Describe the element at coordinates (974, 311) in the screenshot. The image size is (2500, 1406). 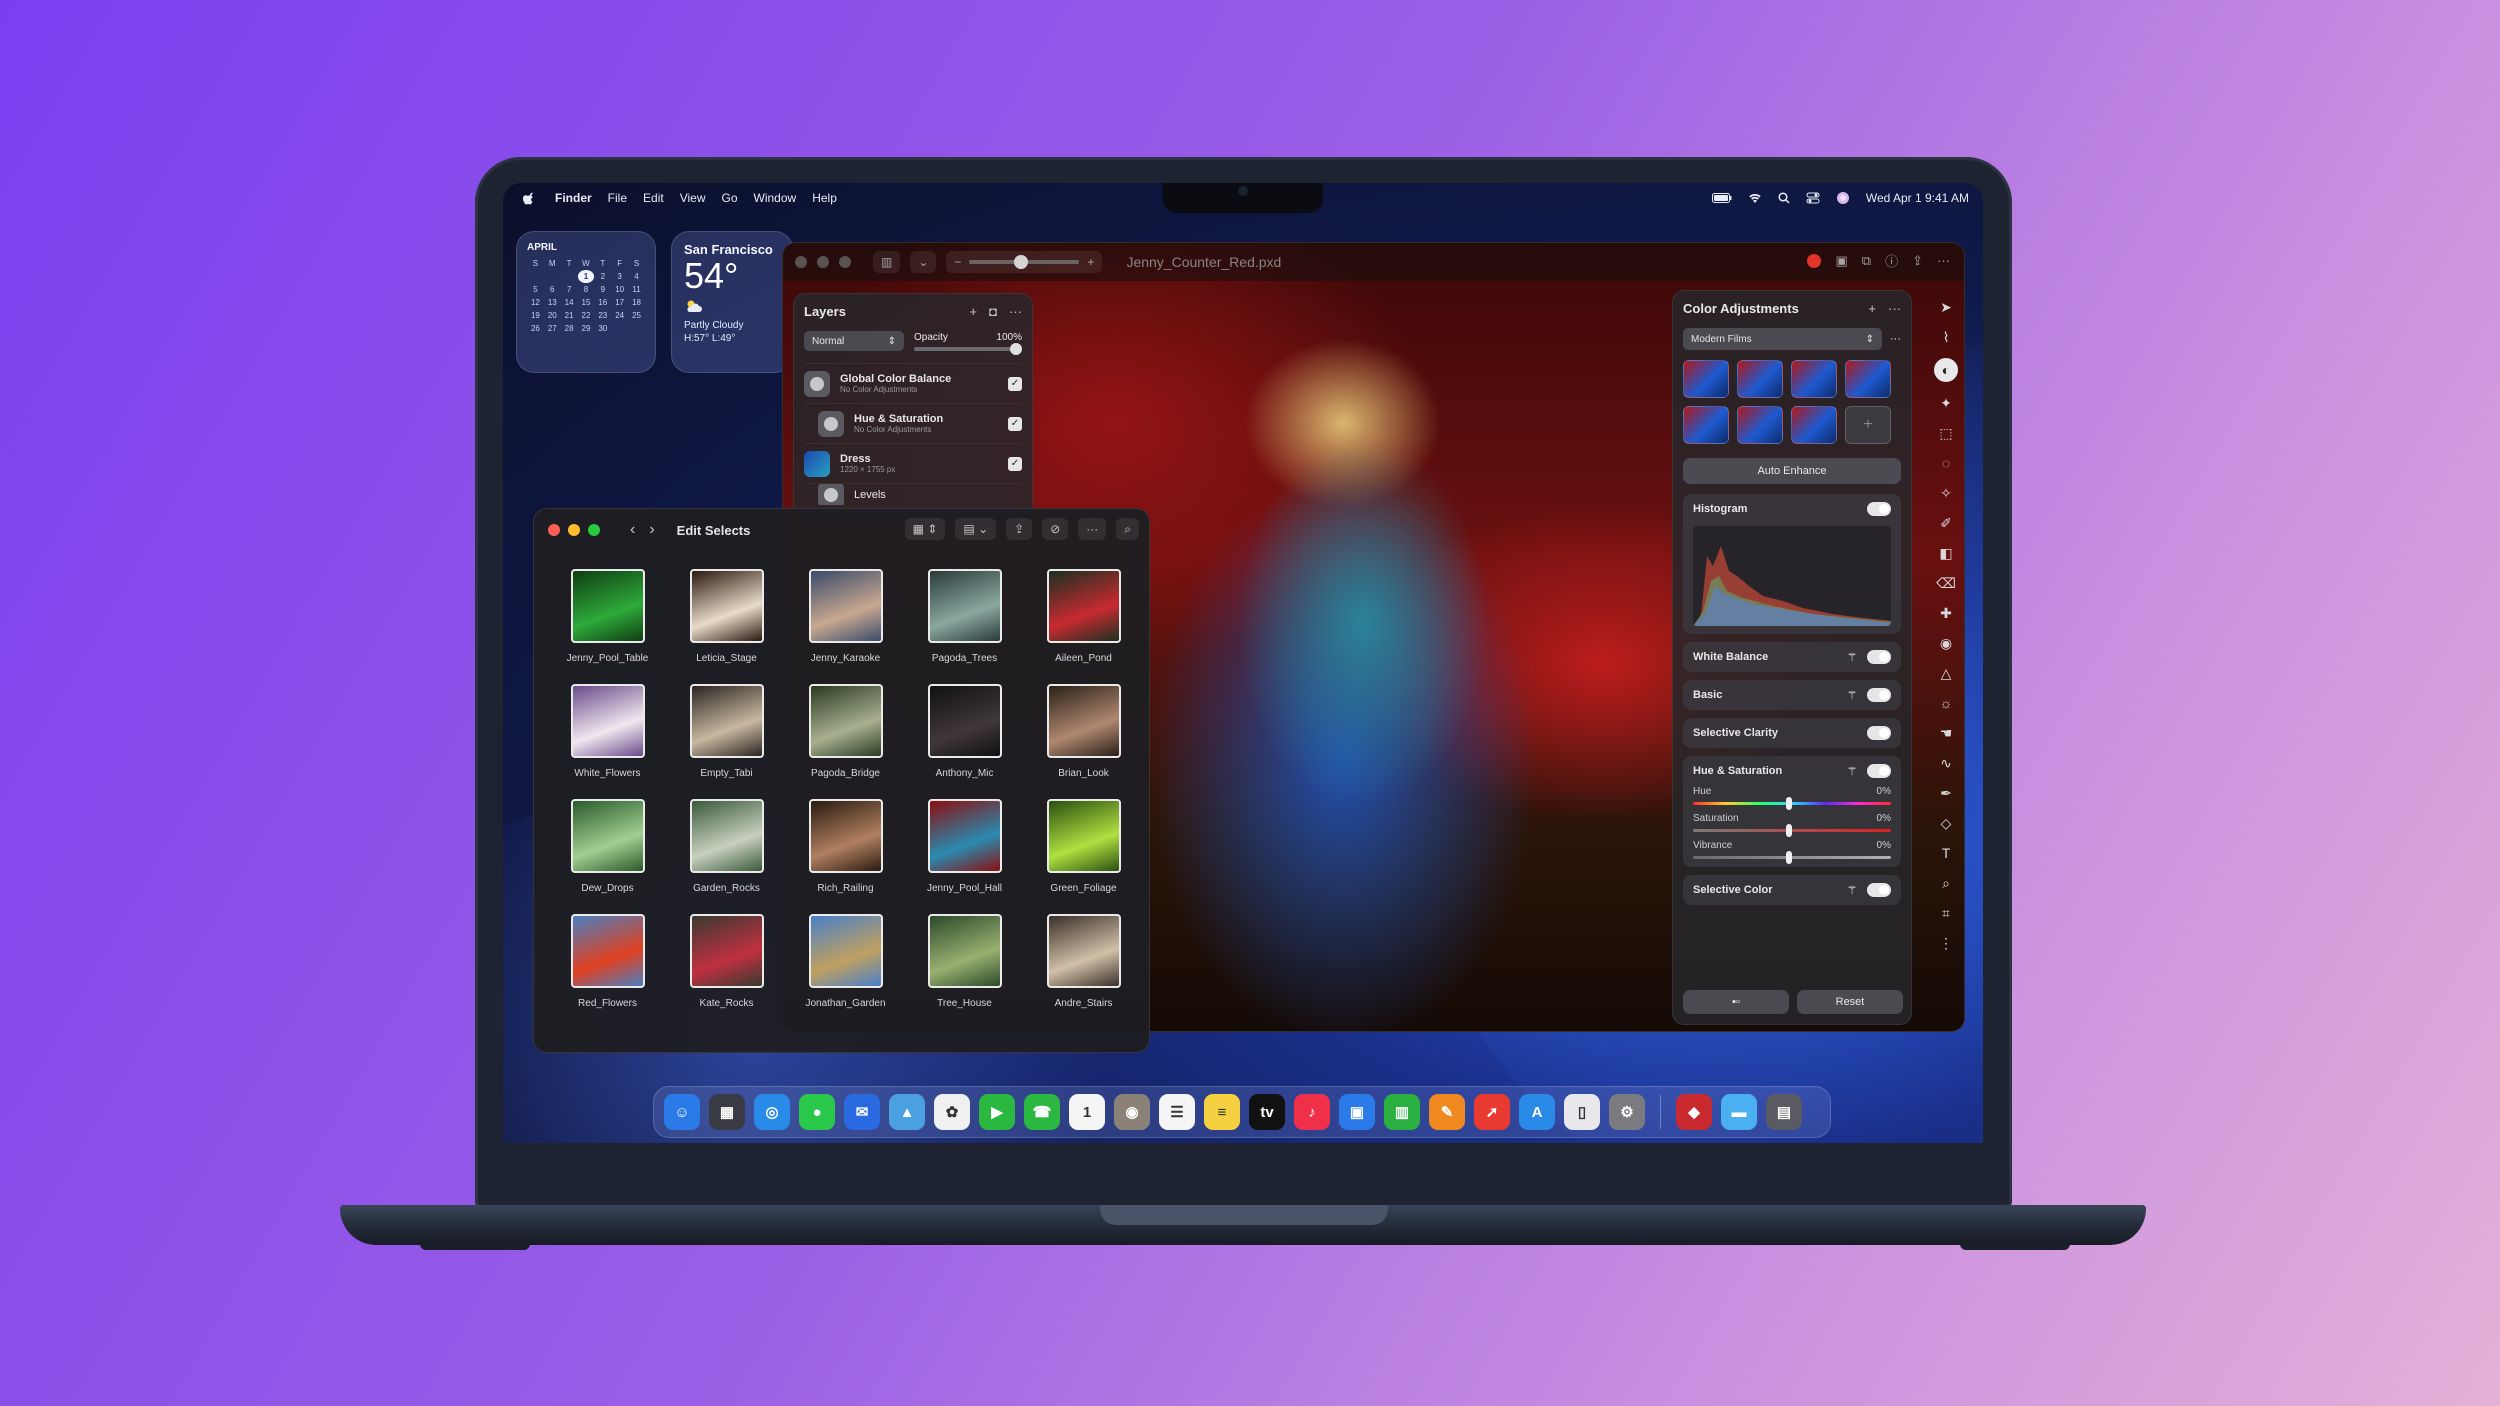
I see `add-layer-icon: +` at that location.